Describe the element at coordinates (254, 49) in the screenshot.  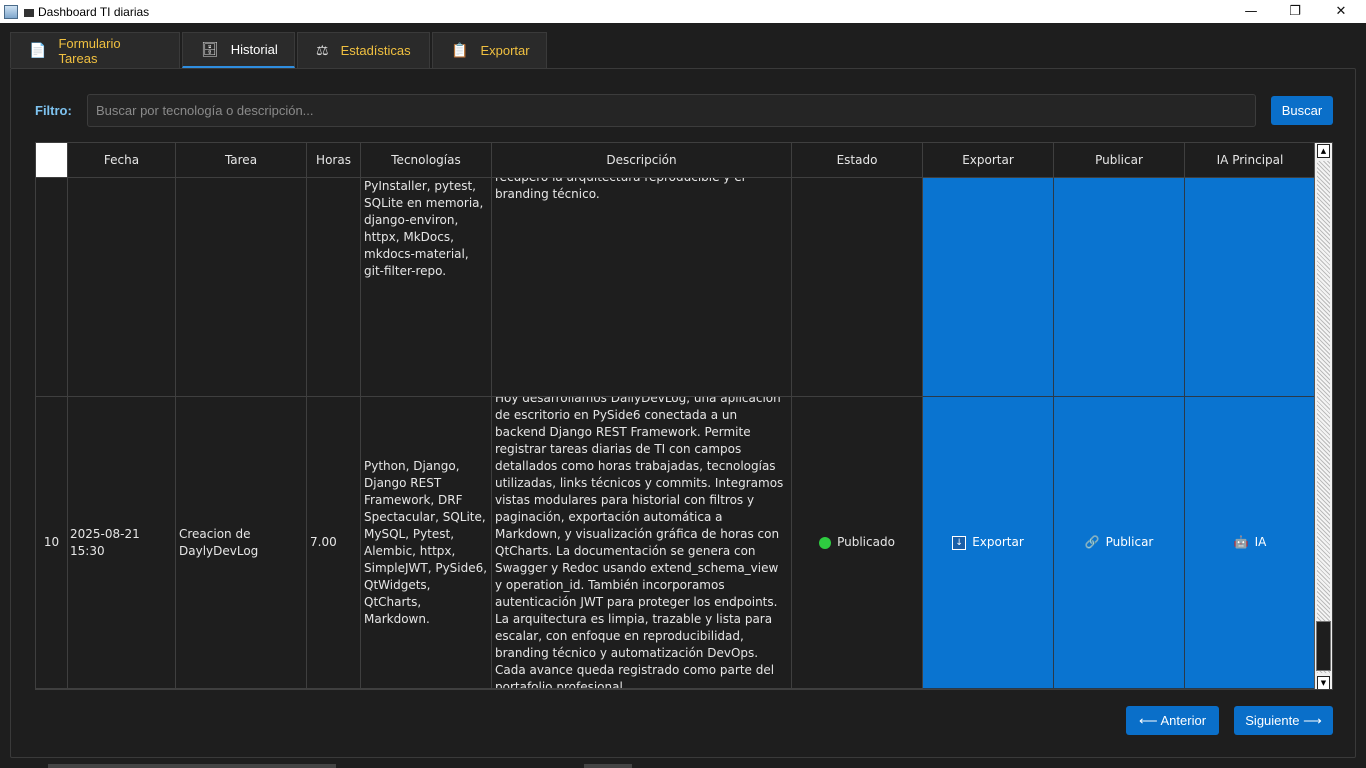
I see `tab-label: Historial` at that location.